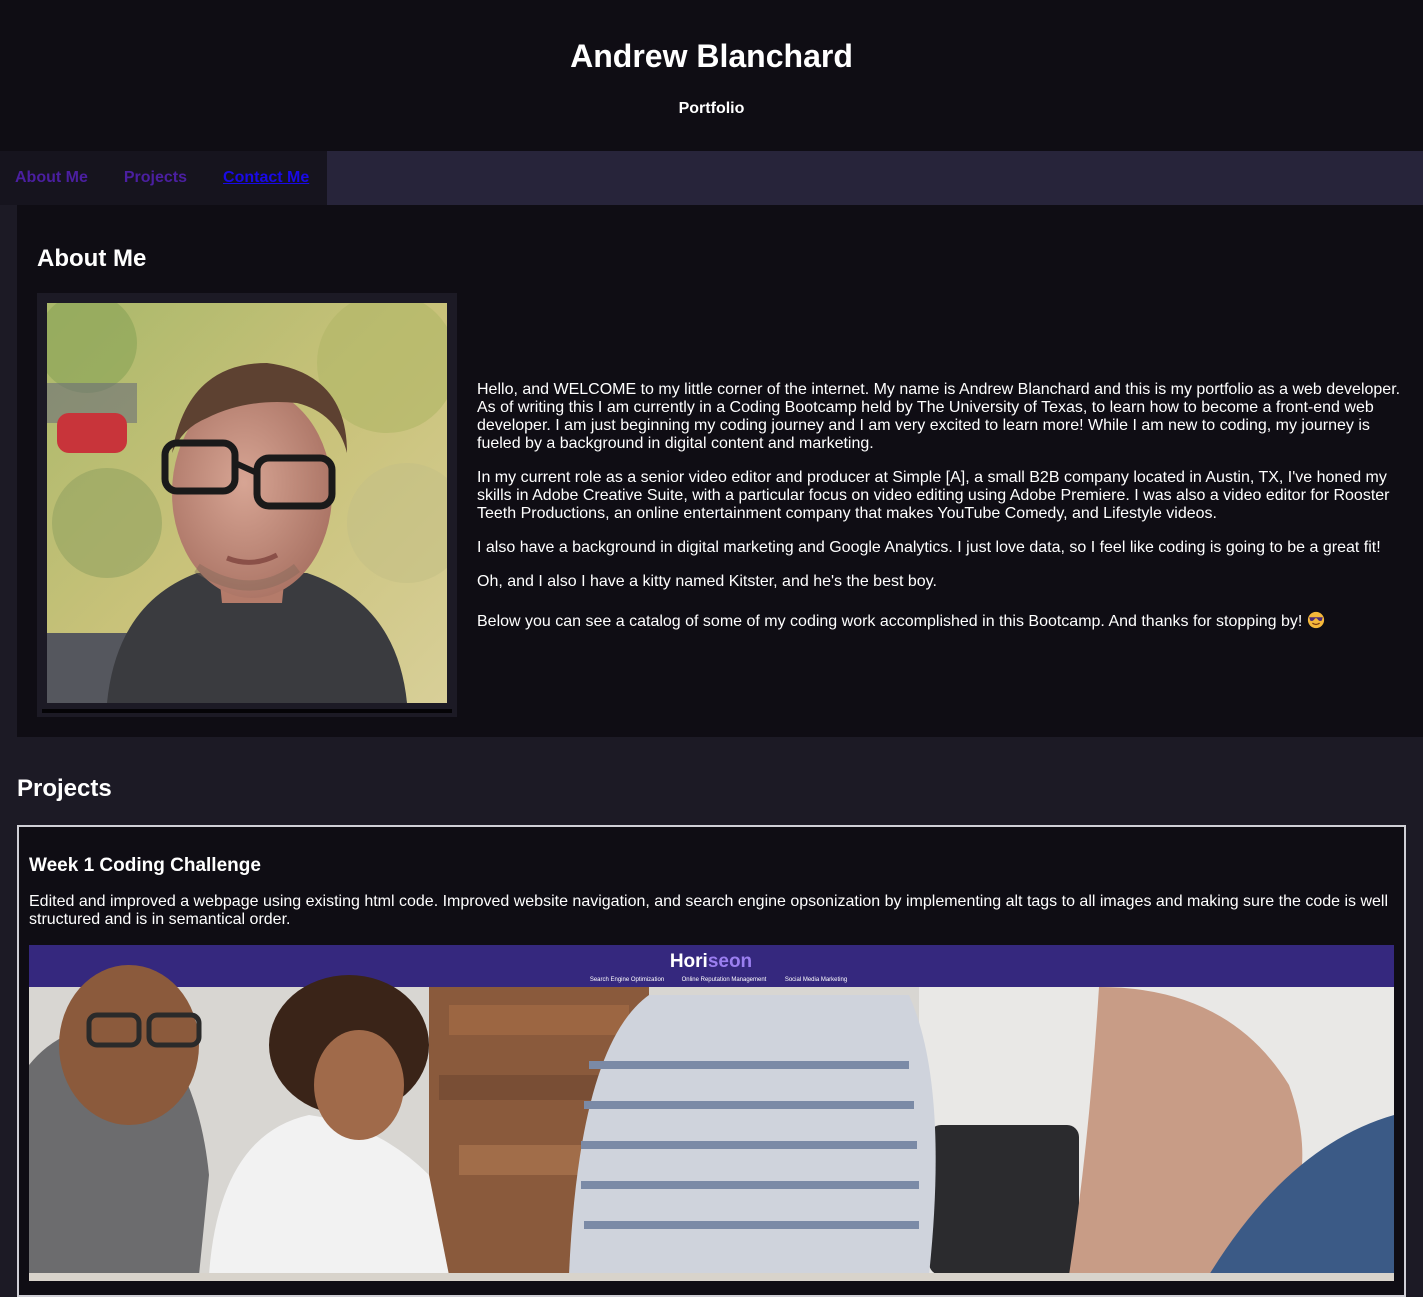 This screenshot has width=1423, height=1297. I want to click on main-navigation: About Me Projects Contact Me, so click(711, 178).